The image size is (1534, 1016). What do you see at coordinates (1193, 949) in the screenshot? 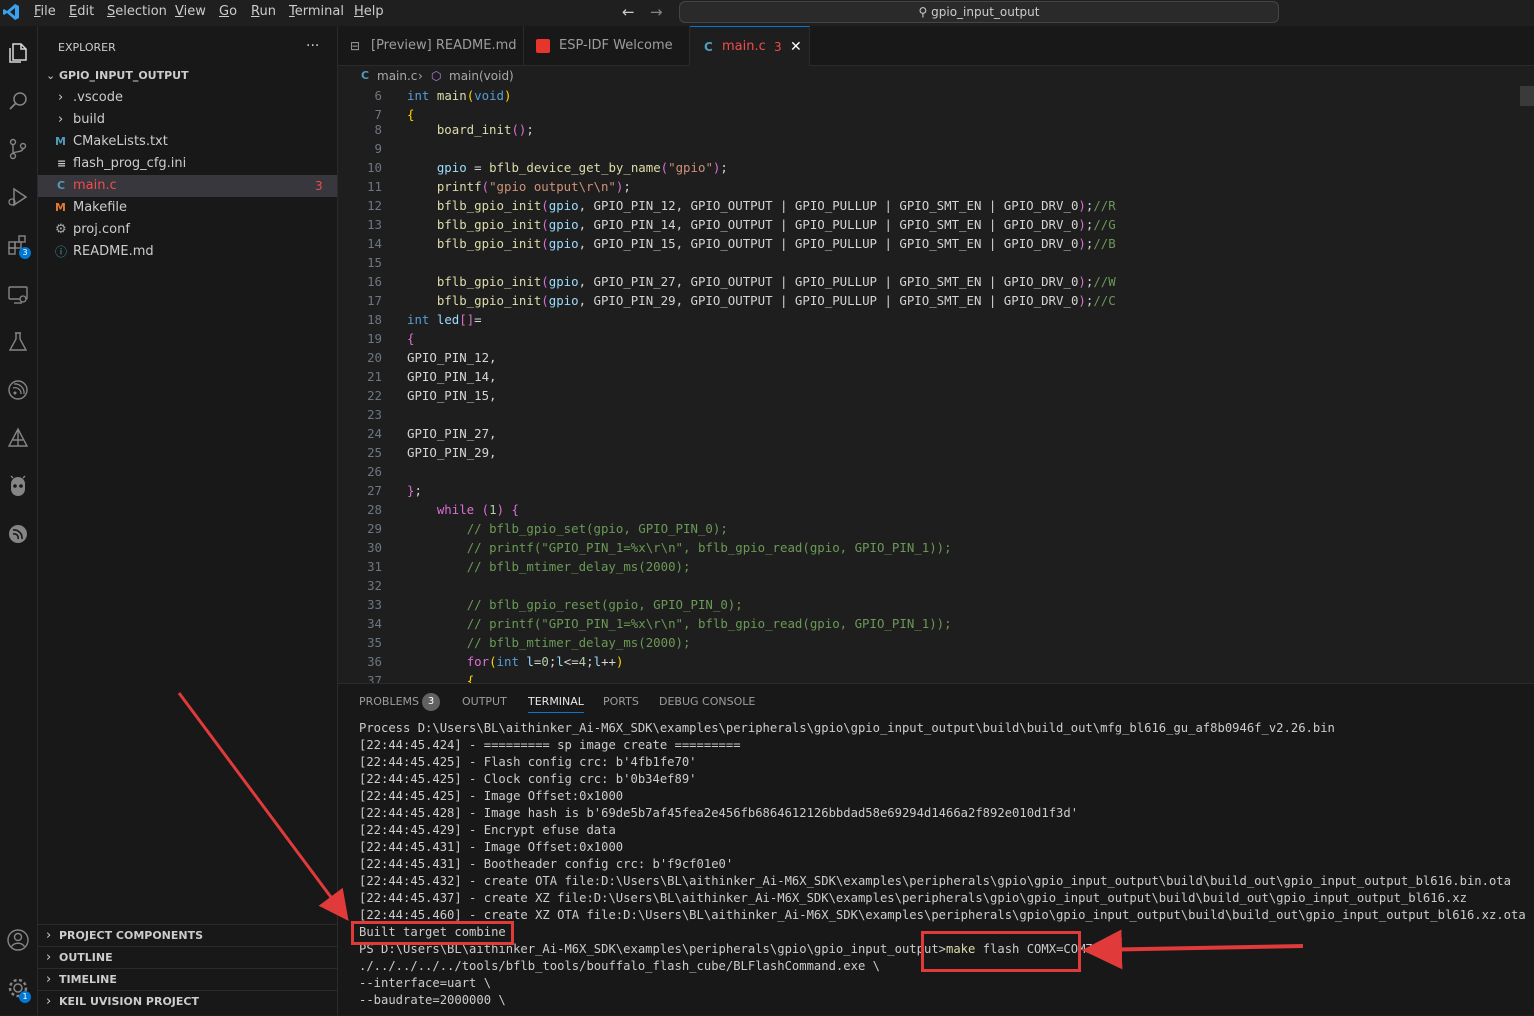
I see `arrow-to-flash-command` at bounding box center [1193, 949].